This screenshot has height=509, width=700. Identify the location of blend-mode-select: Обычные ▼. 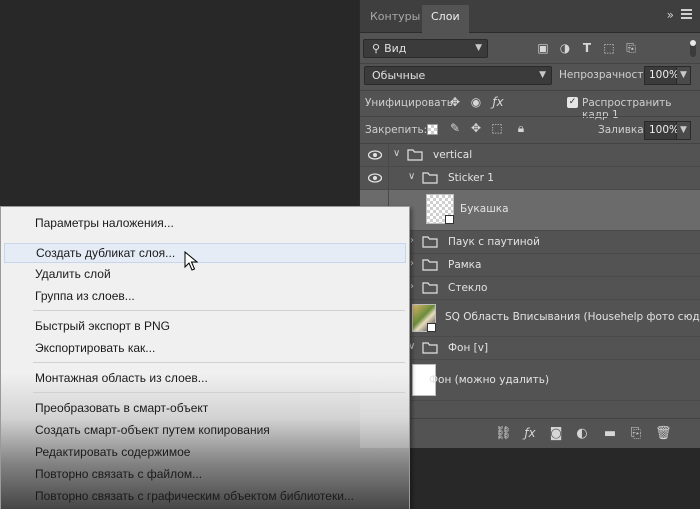
(458, 75).